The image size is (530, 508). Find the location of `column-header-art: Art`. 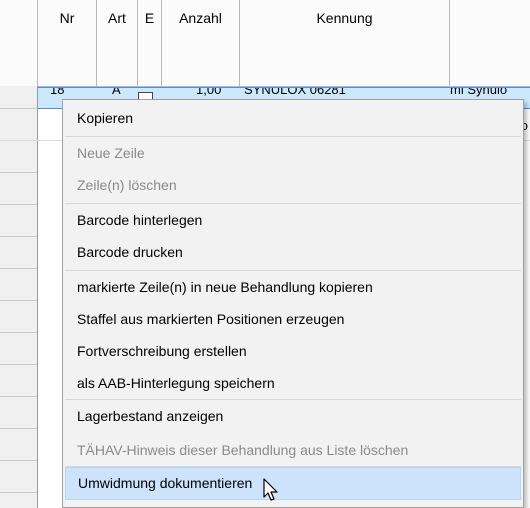

column-header-art: Art is located at coordinates (117, 43).